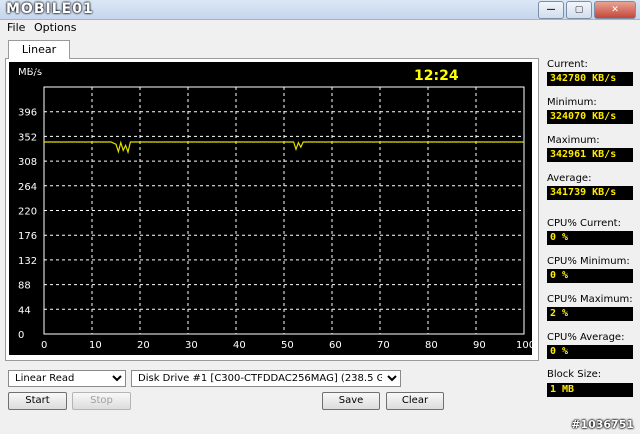 This screenshot has width=640, height=434. Describe the element at coordinates (351, 401) in the screenshot. I see `save-button: Save` at that location.